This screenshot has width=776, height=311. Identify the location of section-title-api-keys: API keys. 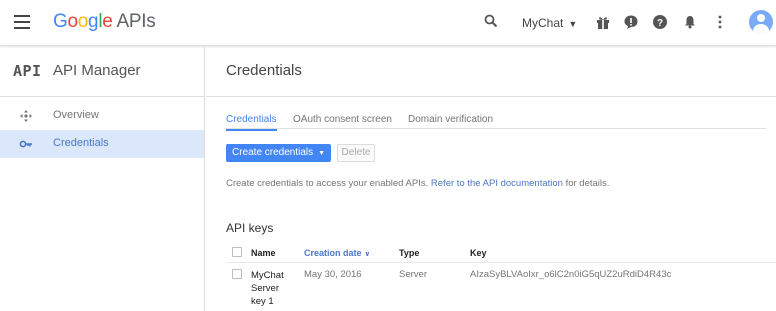
(250, 228).